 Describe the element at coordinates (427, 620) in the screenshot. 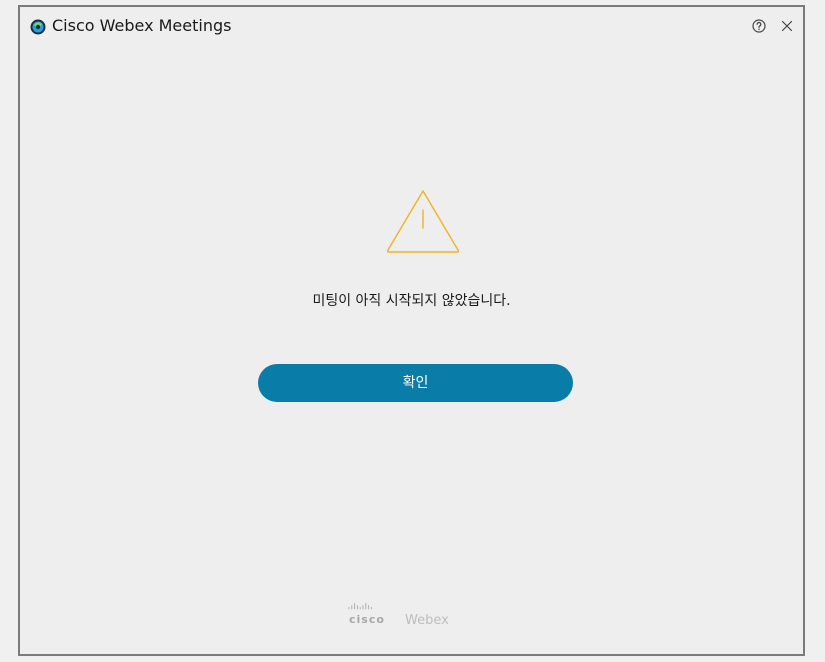

I see `webex-wordmark: Webex` at that location.